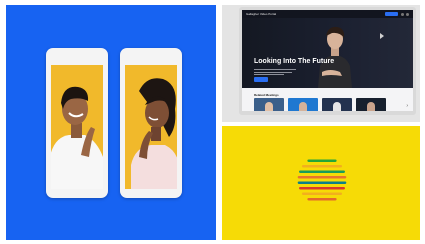 The height and width of the screenshot is (244, 425). I want to click on presenter-photo, so click(335, 57).